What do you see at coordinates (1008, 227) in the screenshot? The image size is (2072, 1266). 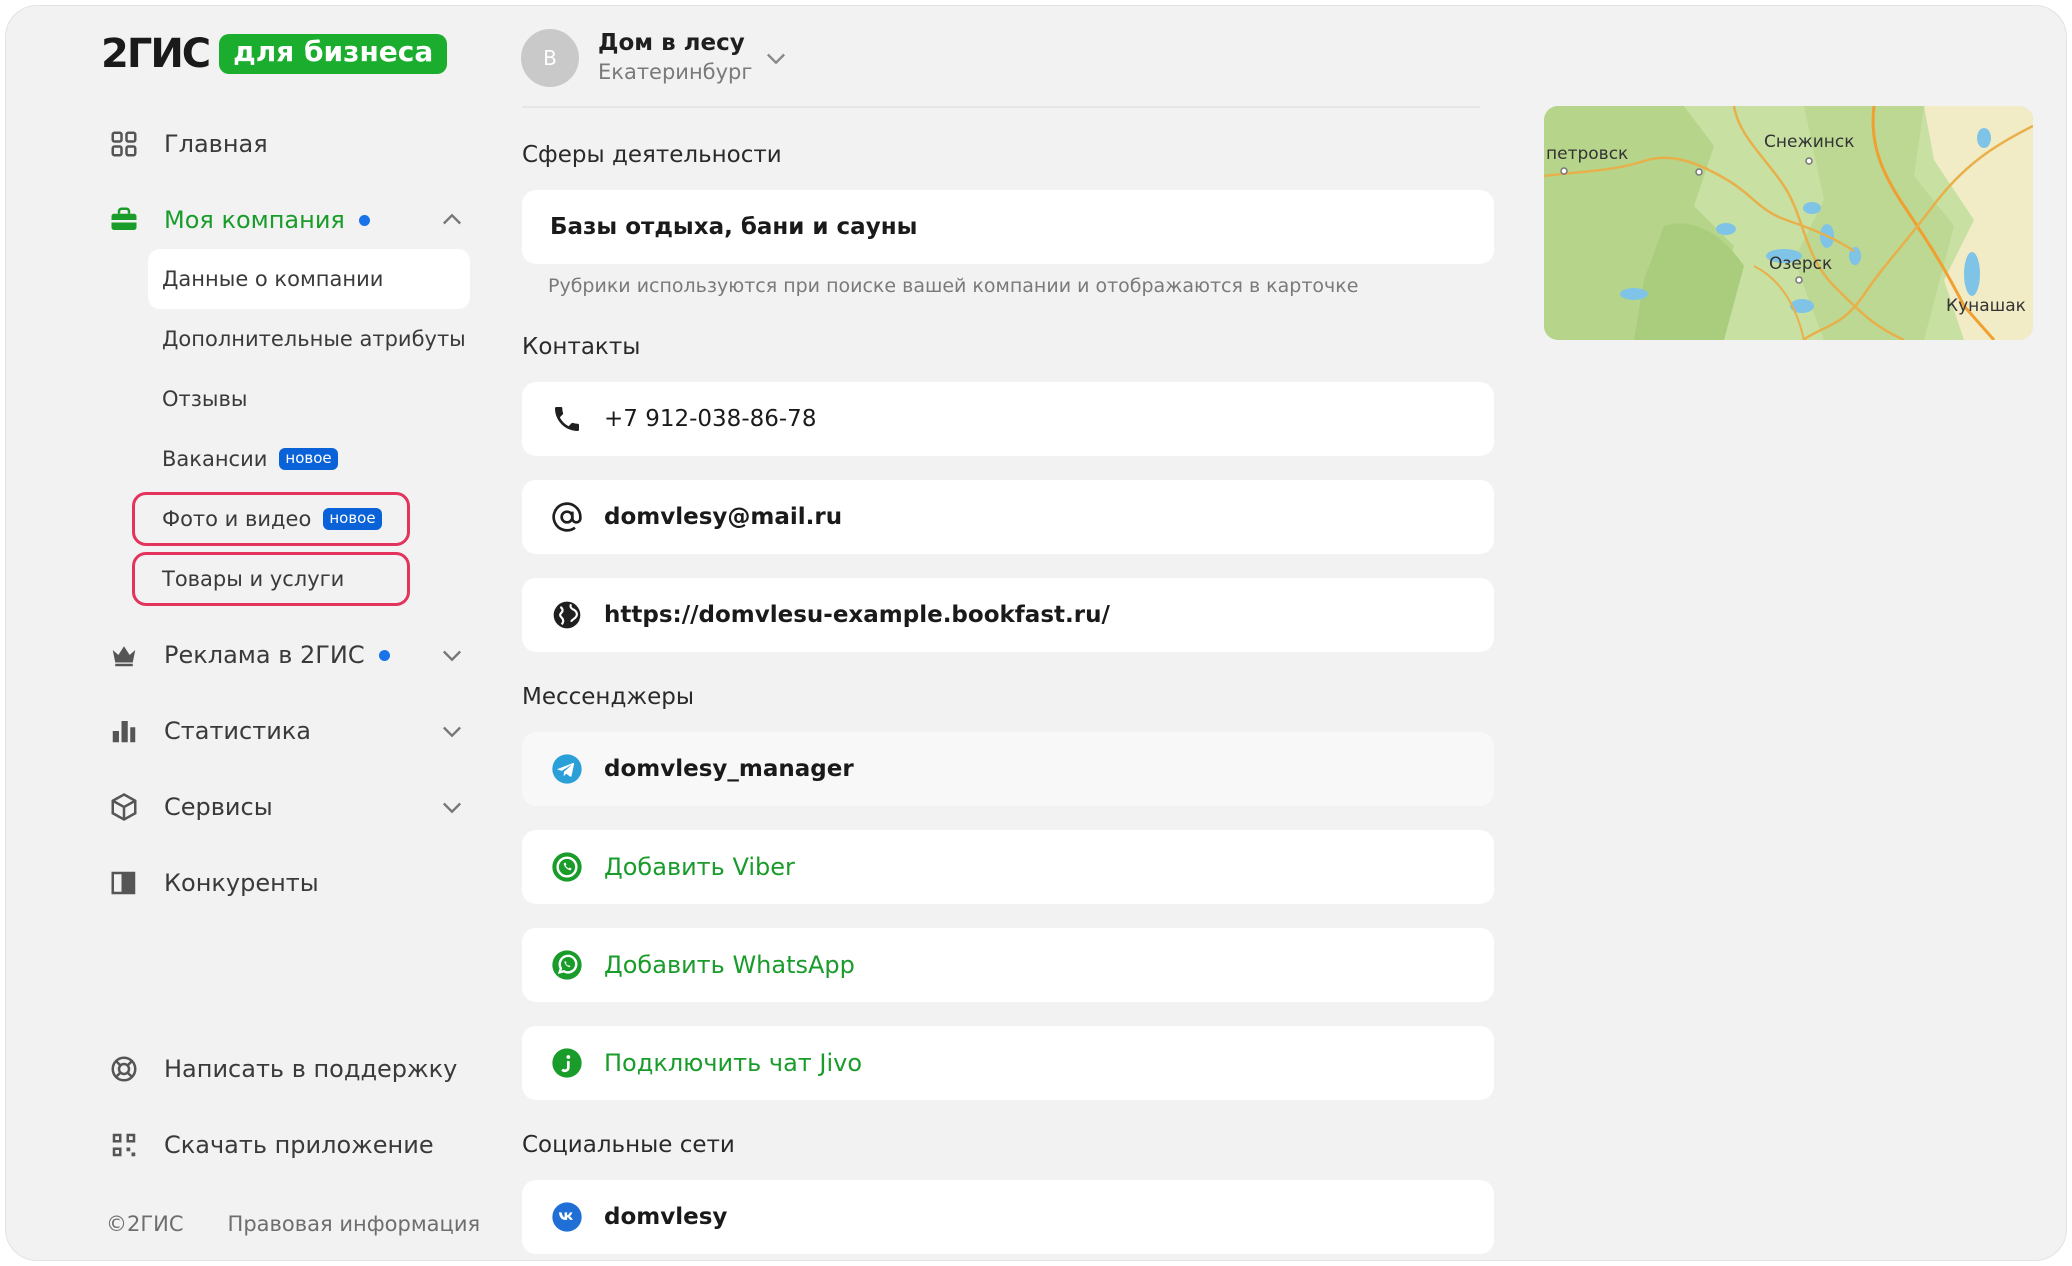 I see `activity-field: Базы отдыха, бани и сауны` at bounding box center [1008, 227].